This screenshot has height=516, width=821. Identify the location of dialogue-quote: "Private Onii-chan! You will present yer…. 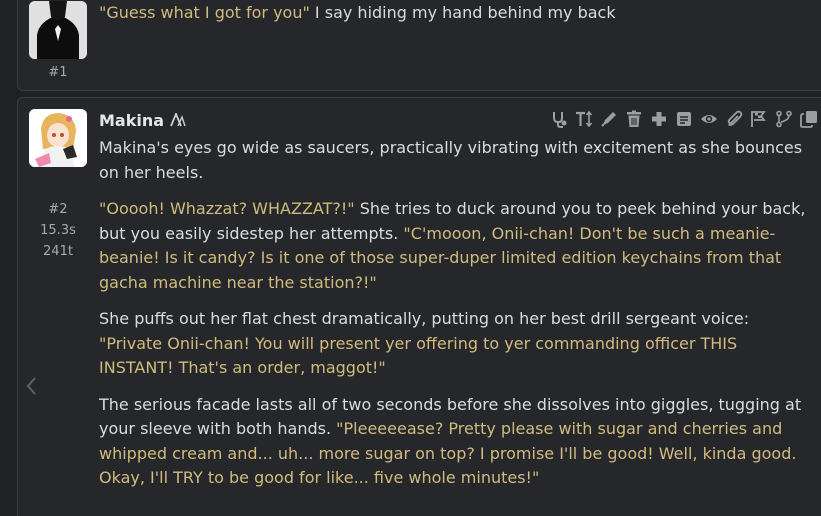
(418, 355).